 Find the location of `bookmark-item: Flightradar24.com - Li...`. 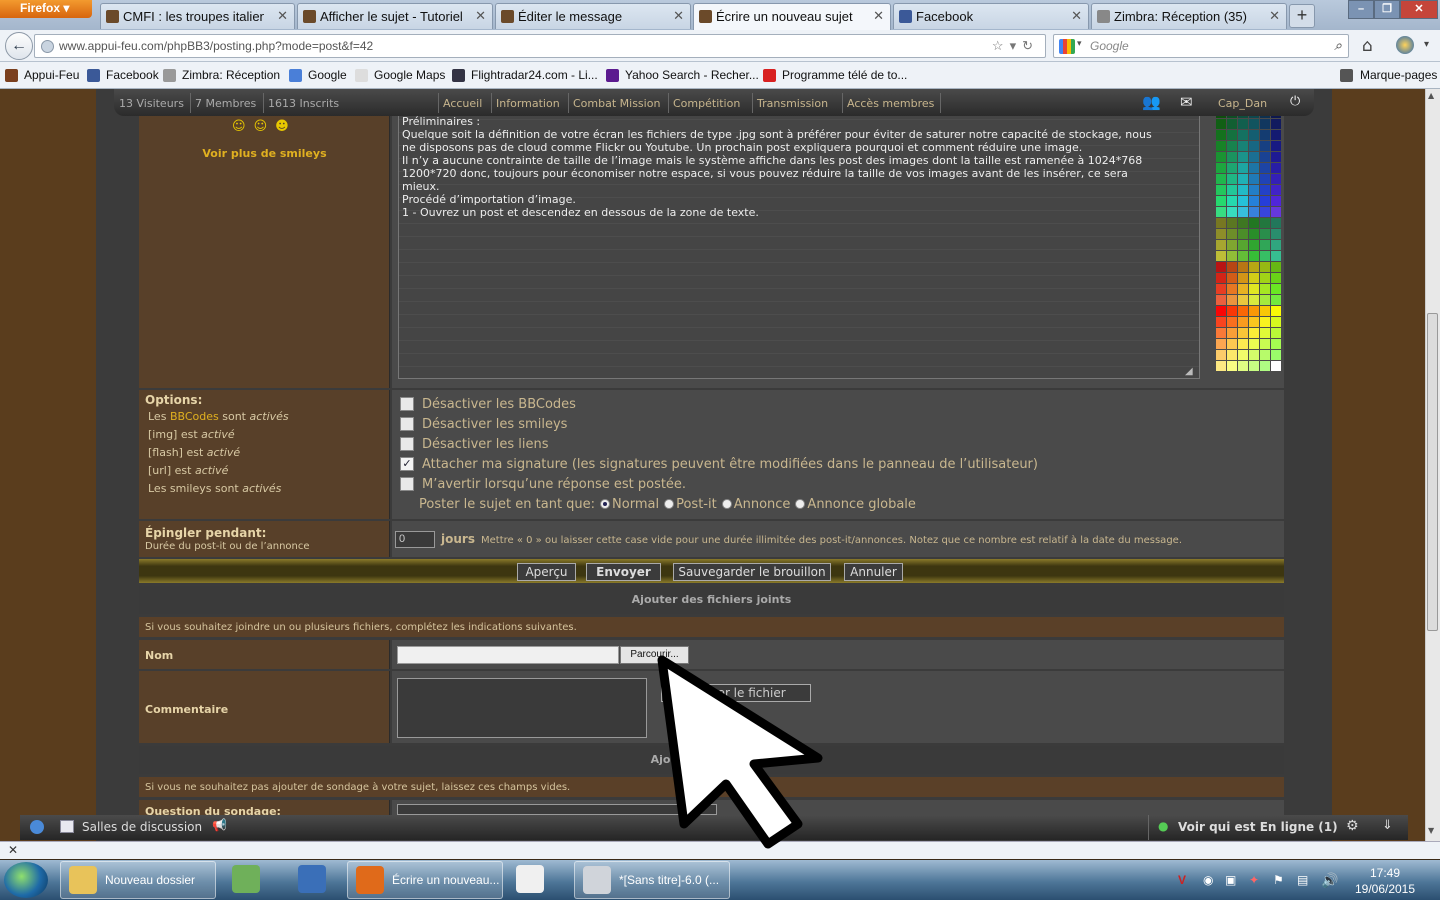

bookmark-item: Flightradar24.com - Li... is located at coordinates (525, 75).